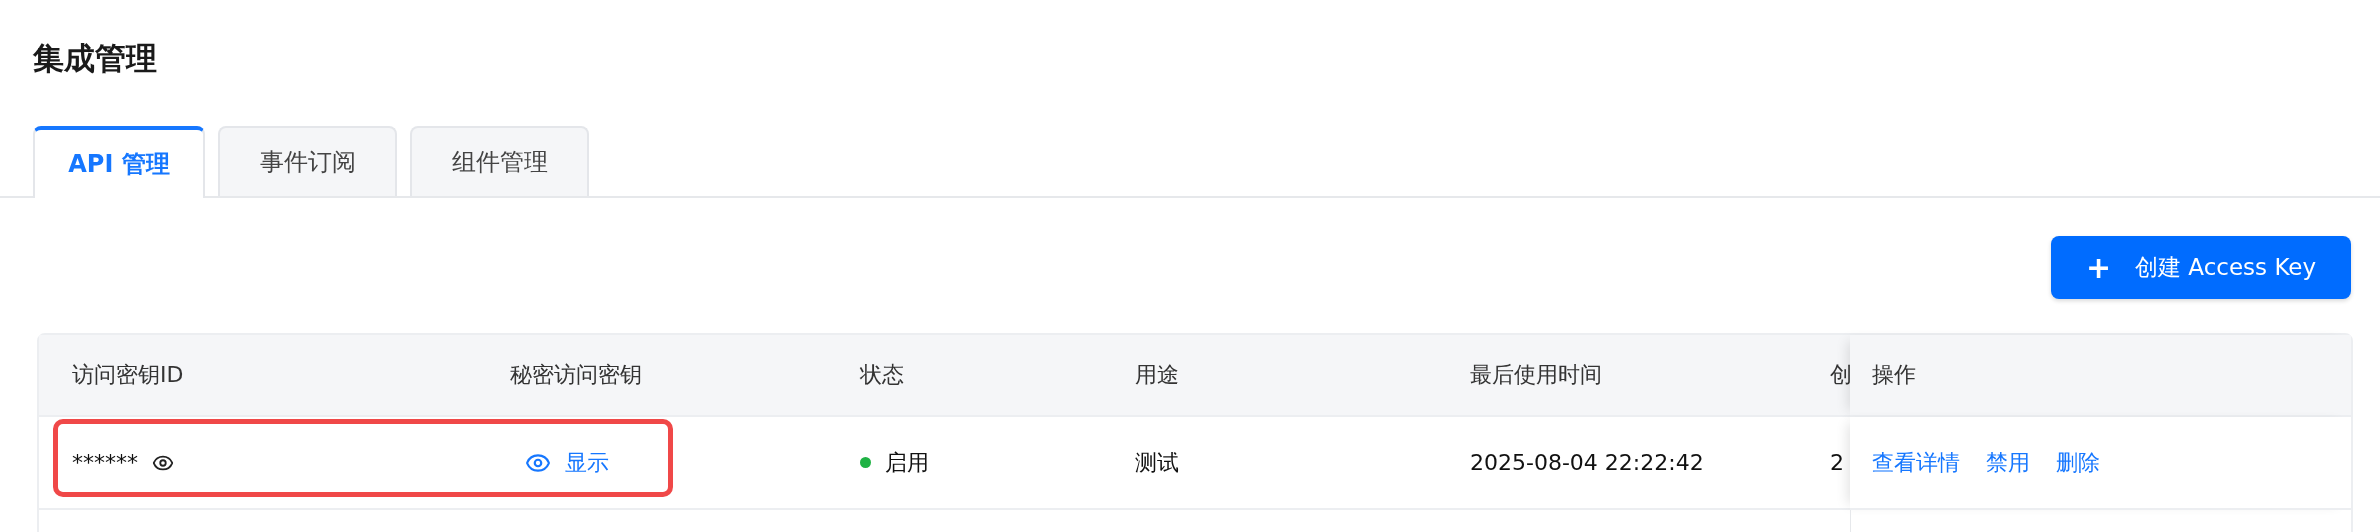 The width and height of the screenshot is (2380, 532). Describe the element at coordinates (1837, 462) in the screenshot. I see `table-cell: 2` at that location.